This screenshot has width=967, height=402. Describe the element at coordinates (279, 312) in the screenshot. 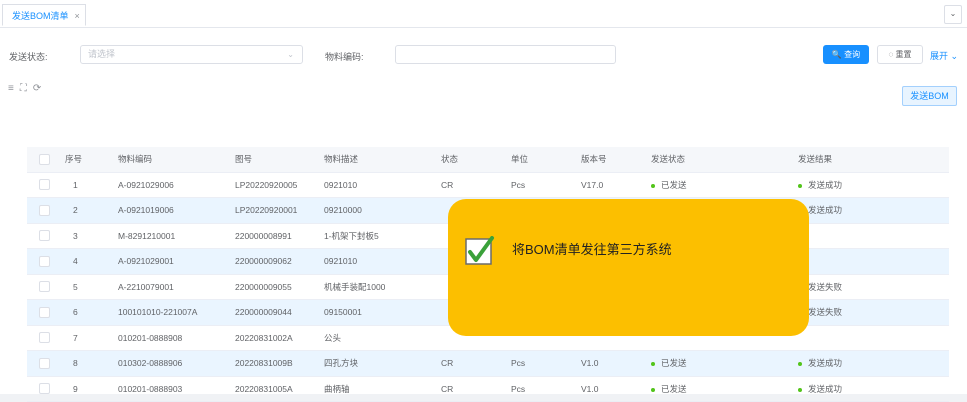

I see `cell-drawing: 220000009044` at that location.